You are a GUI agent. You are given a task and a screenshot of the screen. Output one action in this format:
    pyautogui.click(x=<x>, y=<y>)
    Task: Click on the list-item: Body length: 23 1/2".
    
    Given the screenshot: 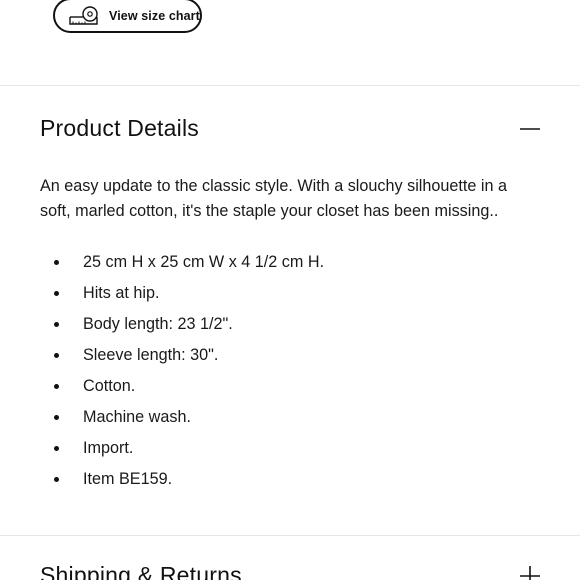 What is the action you would take?
    pyautogui.click(x=182, y=327)
    